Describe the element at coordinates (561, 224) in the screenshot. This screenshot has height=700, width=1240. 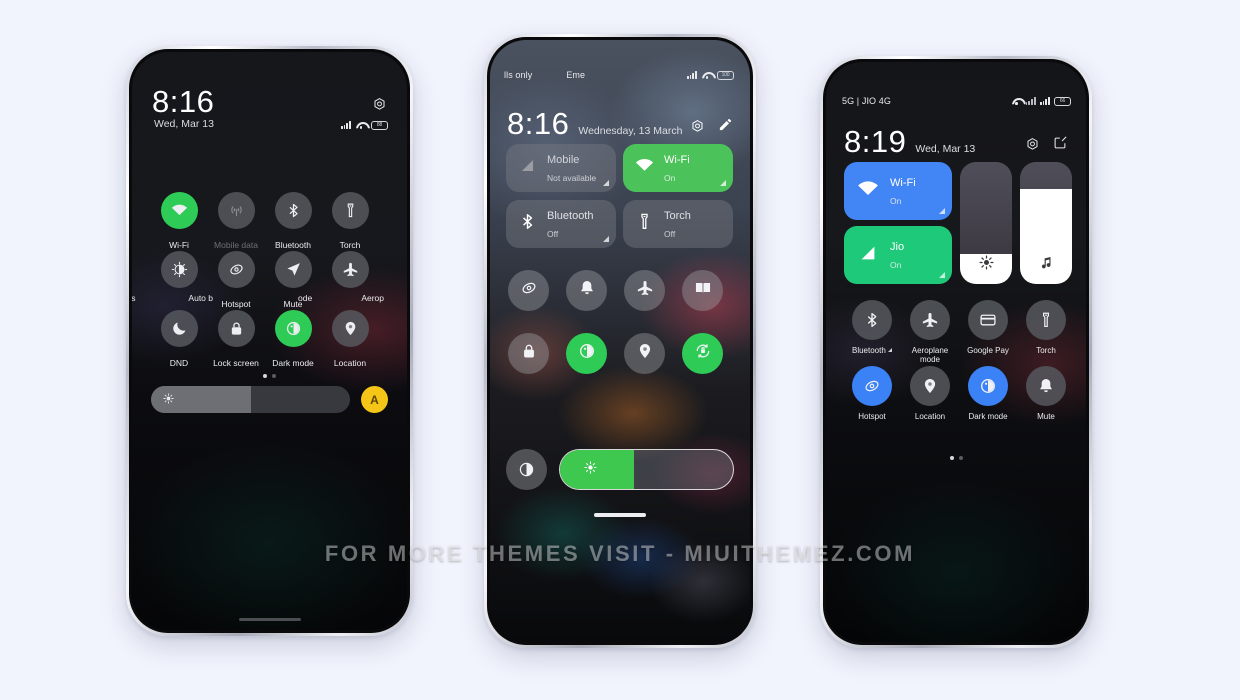
I see `quick-tile-bluetooth: Bluetooth Off` at that location.